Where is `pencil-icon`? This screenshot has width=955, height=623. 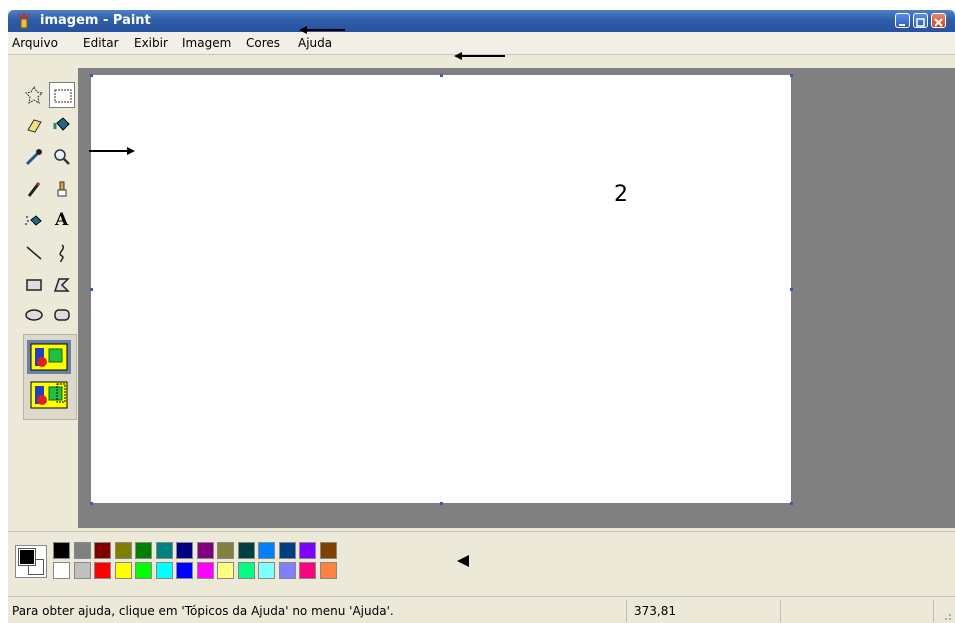 pencil-icon is located at coordinates (34, 189).